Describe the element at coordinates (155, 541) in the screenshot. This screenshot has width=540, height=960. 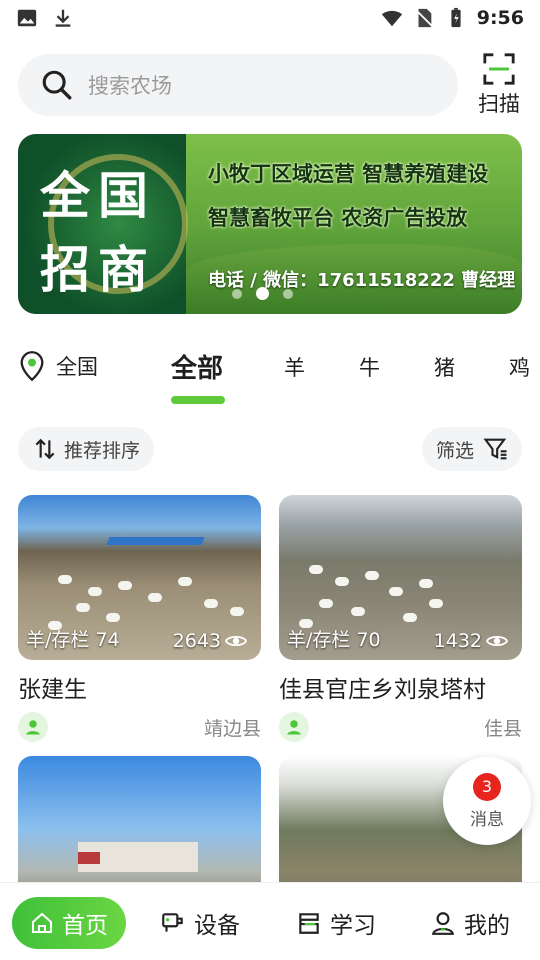
I see `shed-roof` at that location.